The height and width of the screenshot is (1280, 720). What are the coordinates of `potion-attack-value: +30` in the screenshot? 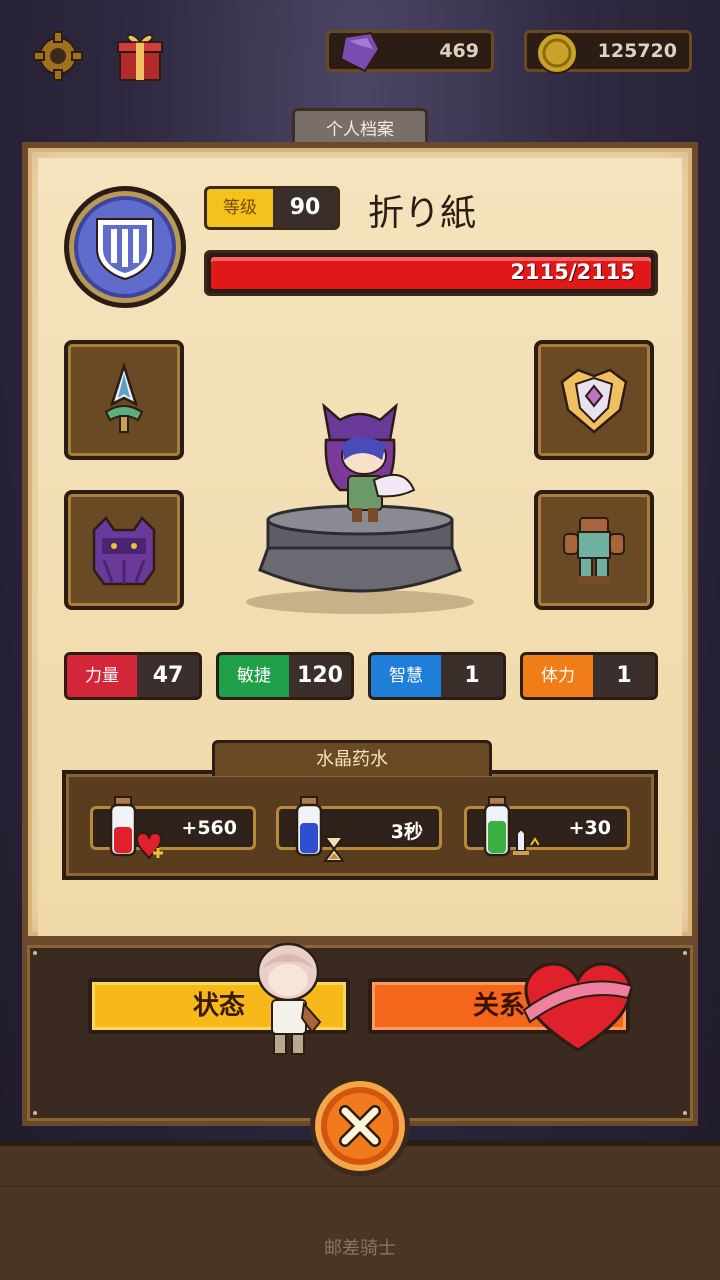 It's located at (589, 828).